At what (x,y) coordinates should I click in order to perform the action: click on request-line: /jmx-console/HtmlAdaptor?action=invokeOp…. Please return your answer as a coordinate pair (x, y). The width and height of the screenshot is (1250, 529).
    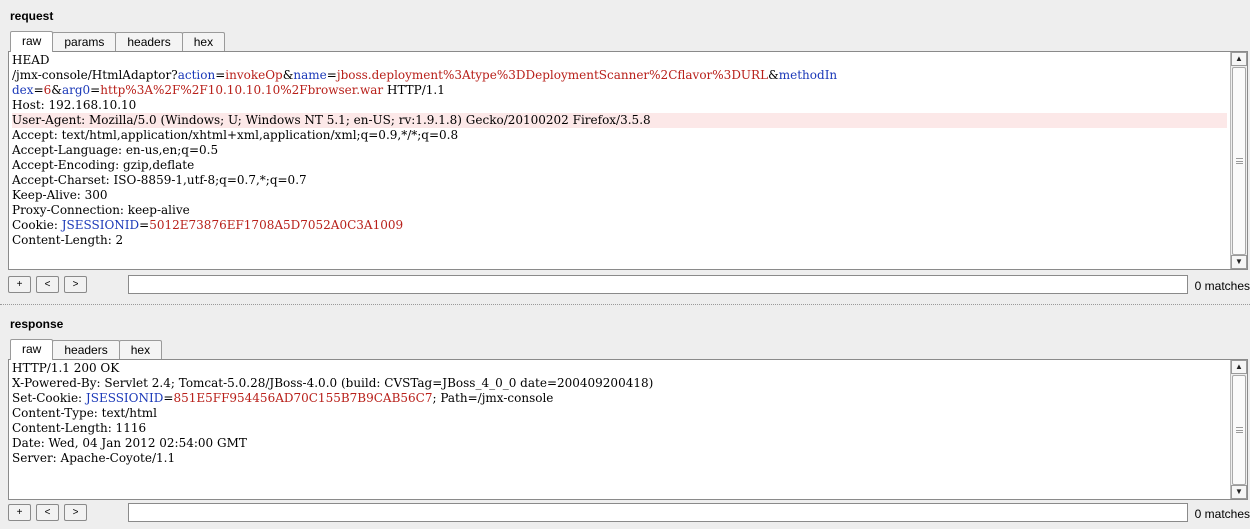
    Looking at the image, I should click on (619, 75).